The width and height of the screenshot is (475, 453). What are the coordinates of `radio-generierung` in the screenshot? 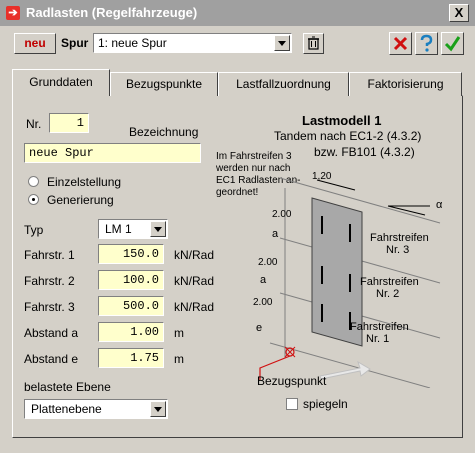 It's located at (33, 199).